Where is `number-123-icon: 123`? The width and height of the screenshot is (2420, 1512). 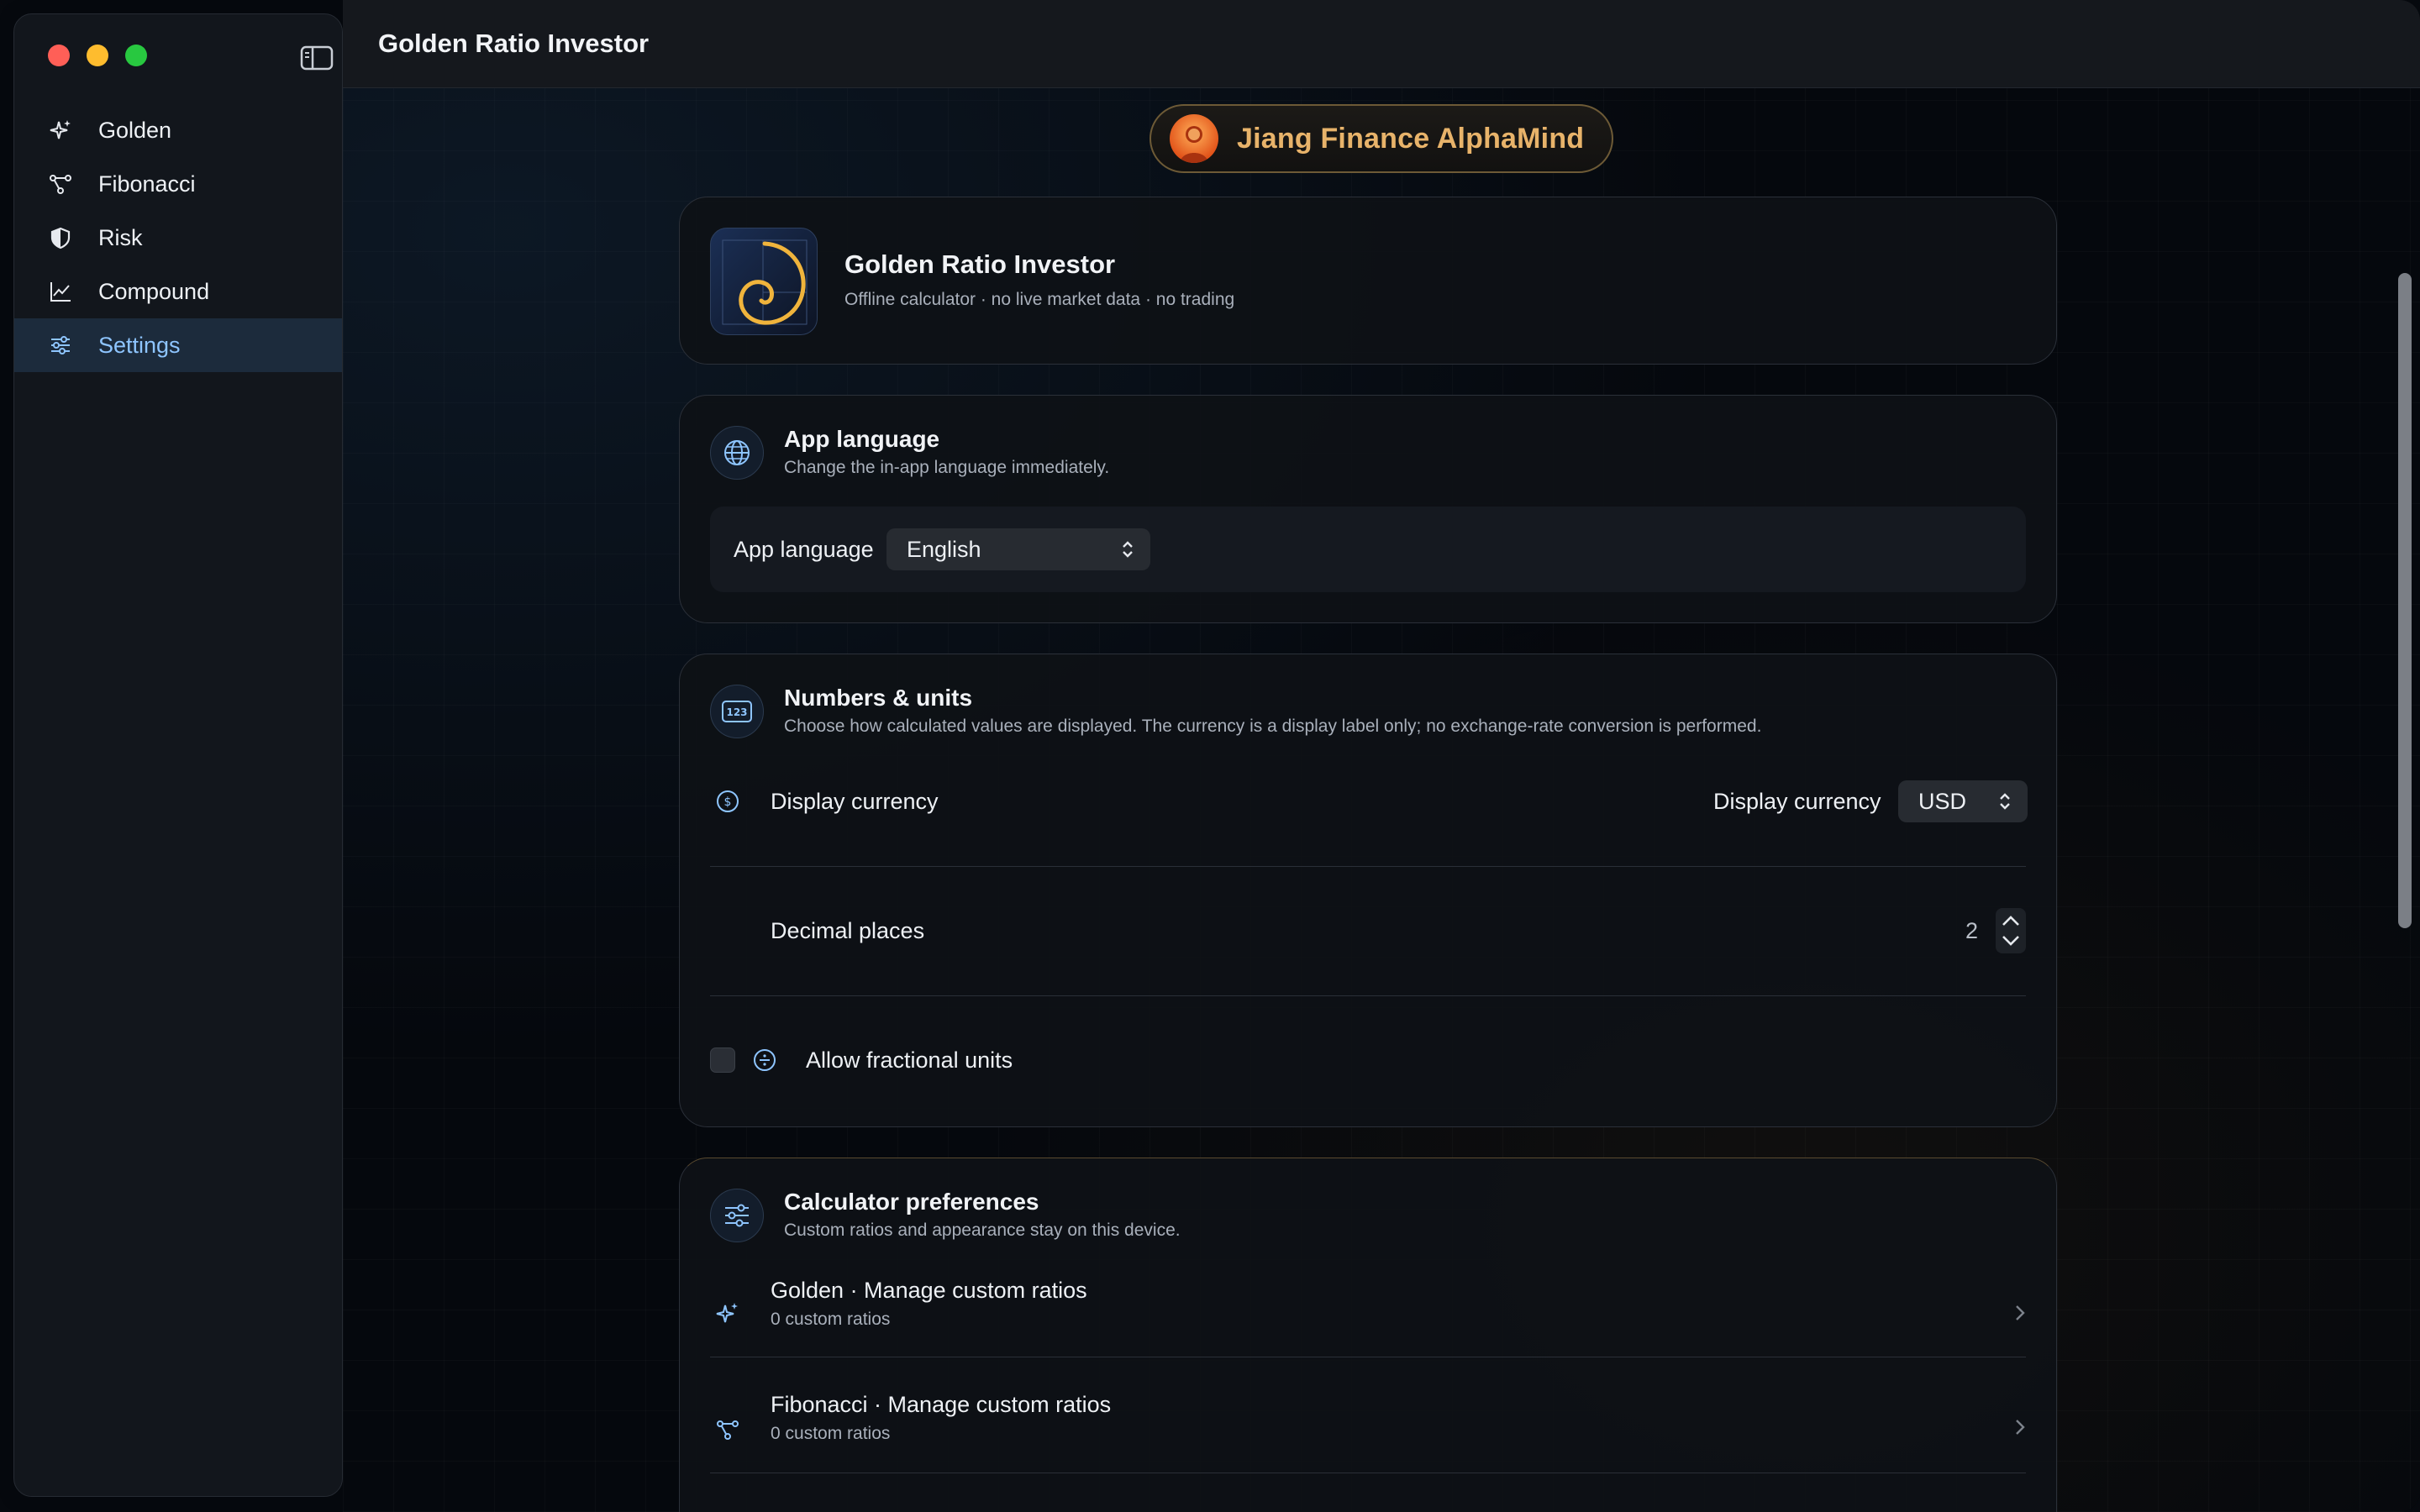
number-123-icon: 123 is located at coordinates (737, 711).